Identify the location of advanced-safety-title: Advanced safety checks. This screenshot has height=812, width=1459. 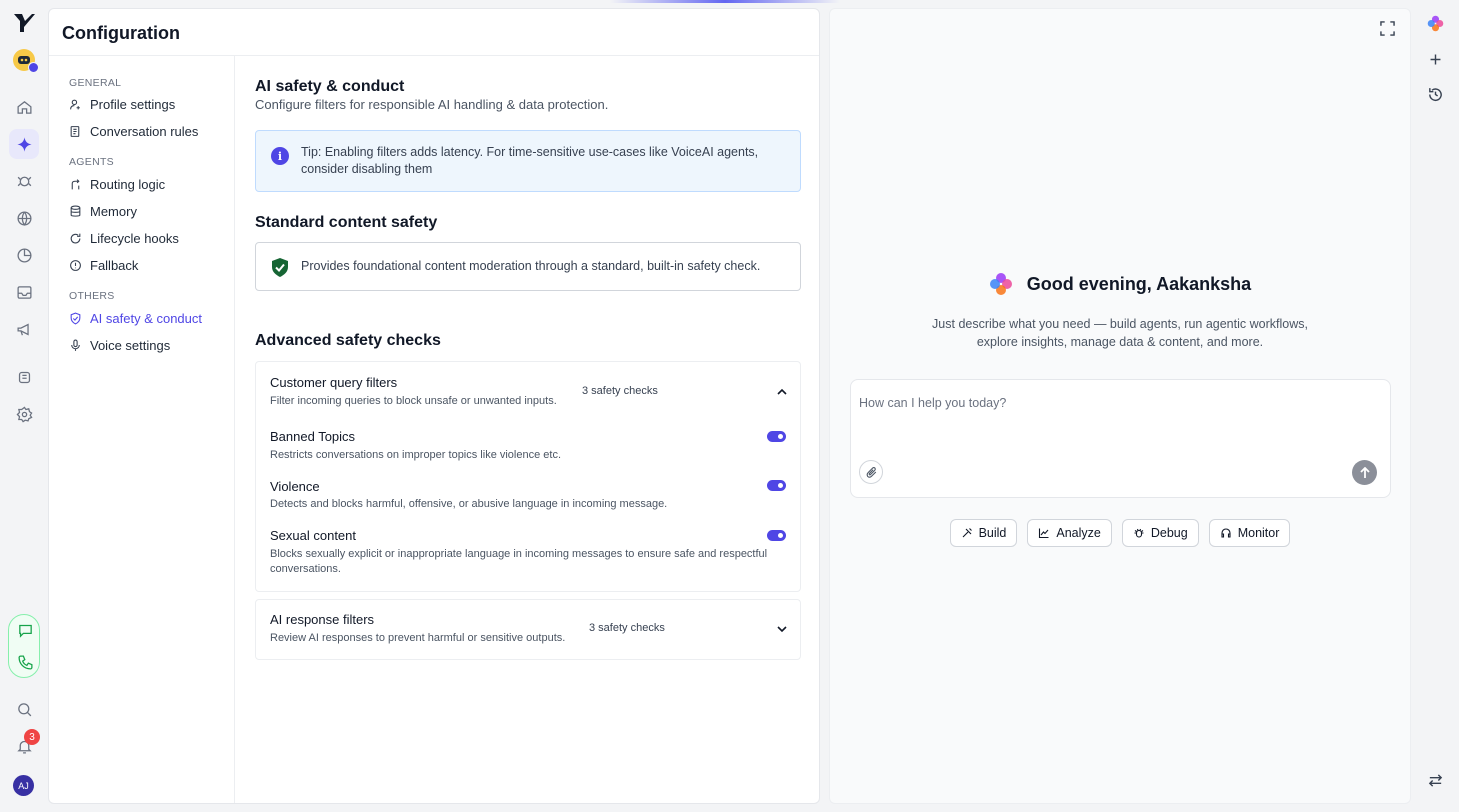
(348, 340).